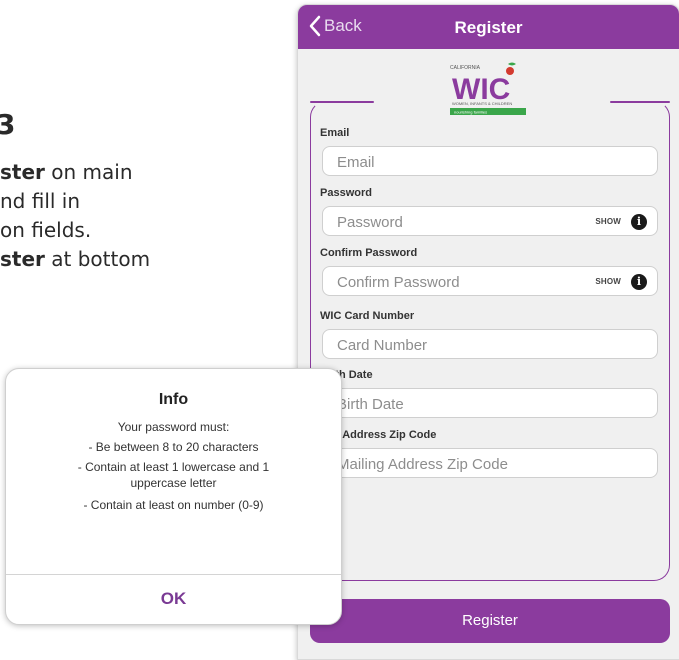  I want to click on email-placeholder: Email, so click(356, 162).